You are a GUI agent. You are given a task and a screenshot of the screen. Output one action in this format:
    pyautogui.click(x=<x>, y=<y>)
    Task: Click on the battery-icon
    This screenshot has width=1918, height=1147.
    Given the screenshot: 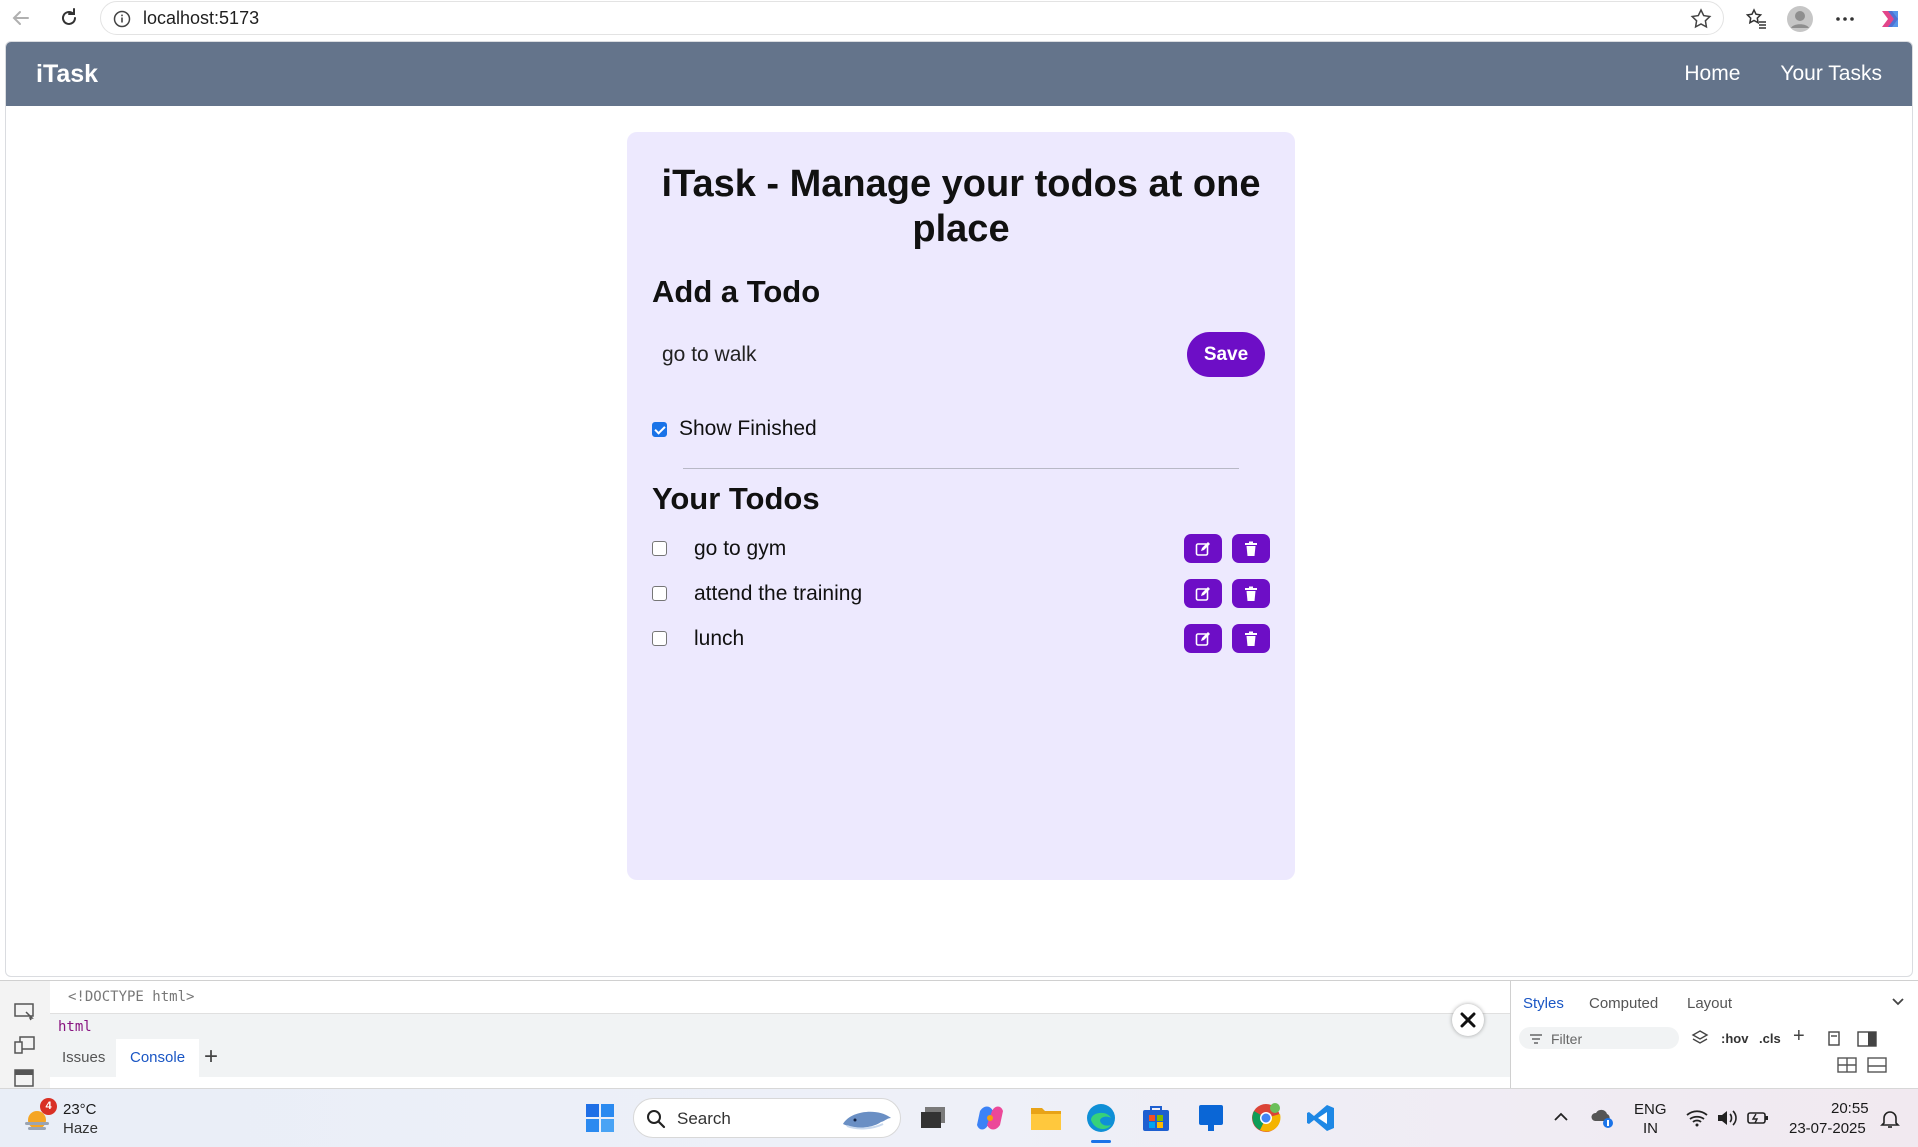 What is the action you would take?
    pyautogui.click(x=1758, y=1118)
    